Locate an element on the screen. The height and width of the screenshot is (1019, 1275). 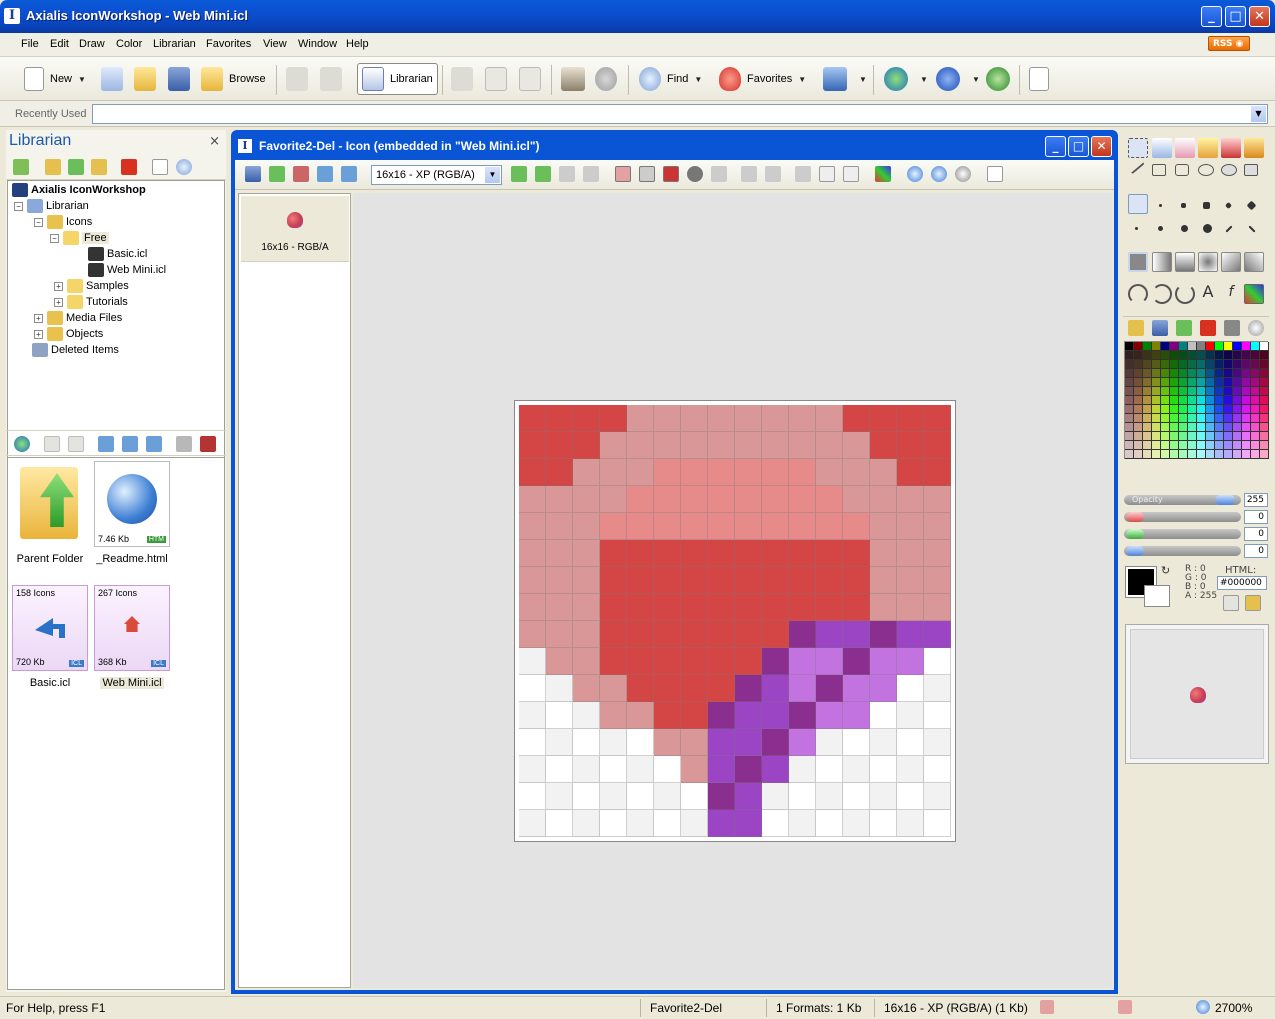
favorites-button: Favorites ▼ is located at coordinates (762, 79).